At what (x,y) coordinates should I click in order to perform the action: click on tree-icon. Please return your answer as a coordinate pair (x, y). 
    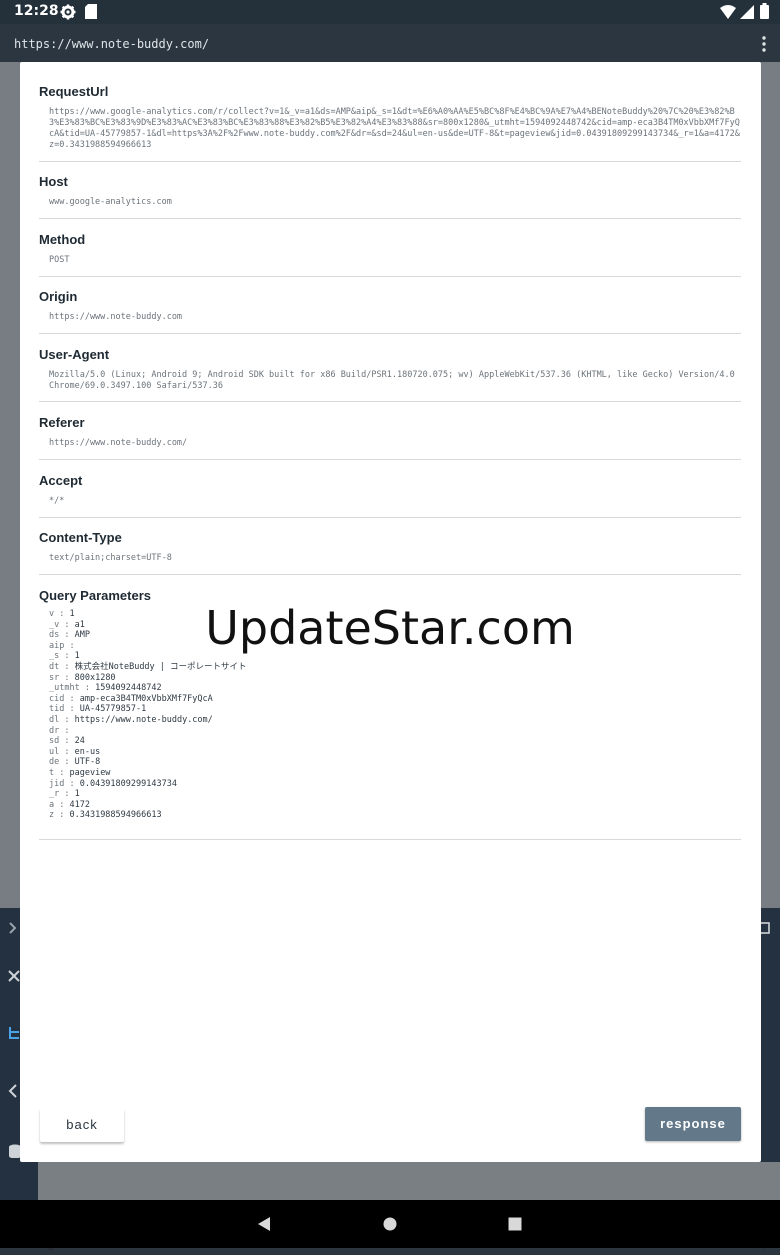
    Looking at the image, I should click on (14, 1033).